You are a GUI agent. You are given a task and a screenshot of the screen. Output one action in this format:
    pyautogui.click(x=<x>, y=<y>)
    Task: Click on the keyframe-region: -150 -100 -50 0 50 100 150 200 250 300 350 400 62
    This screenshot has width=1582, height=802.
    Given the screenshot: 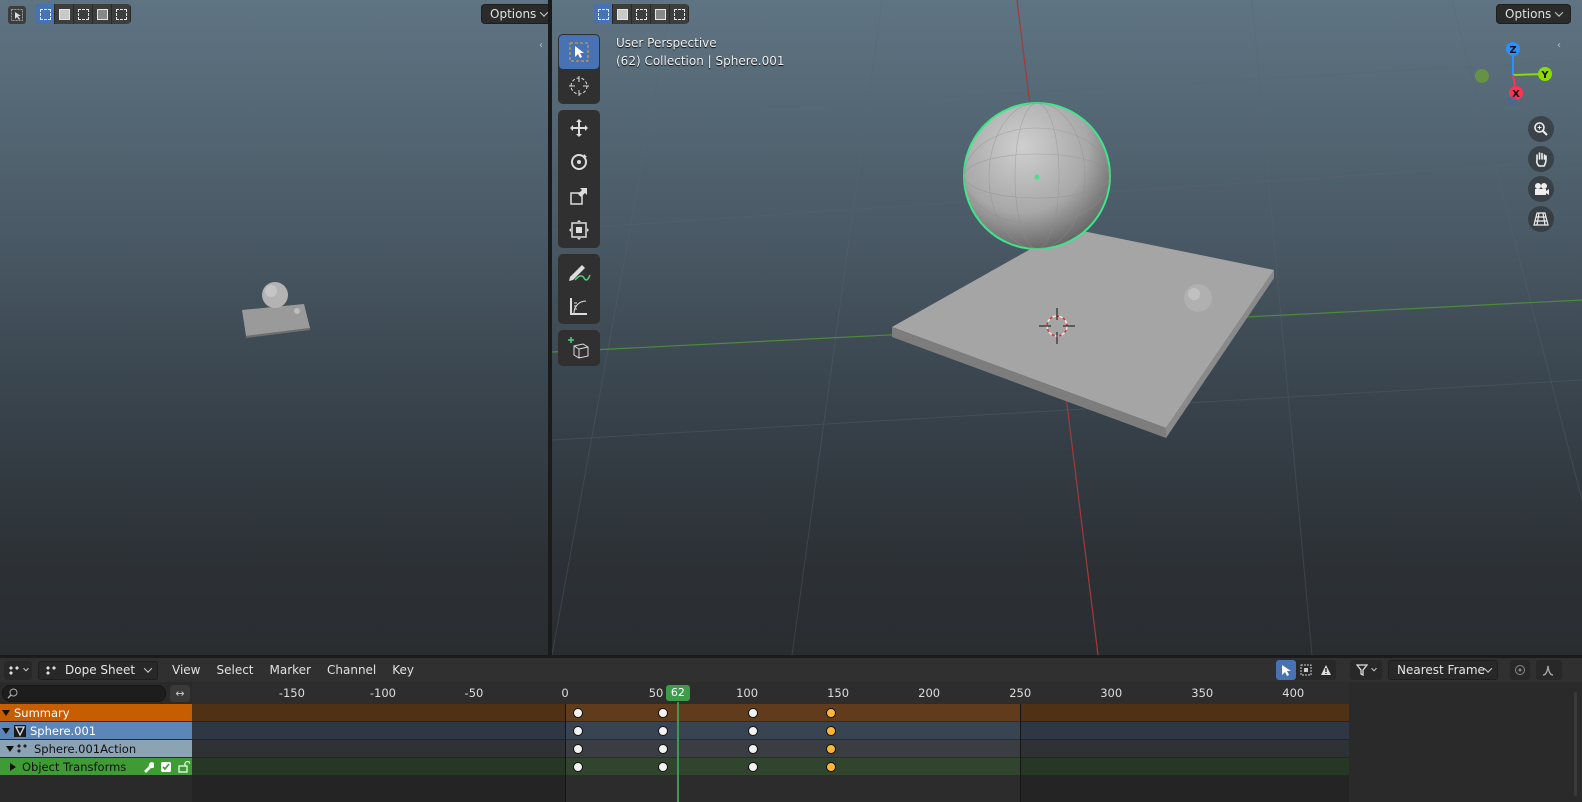 What is the action you would take?
    pyautogui.click(x=770, y=742)
    